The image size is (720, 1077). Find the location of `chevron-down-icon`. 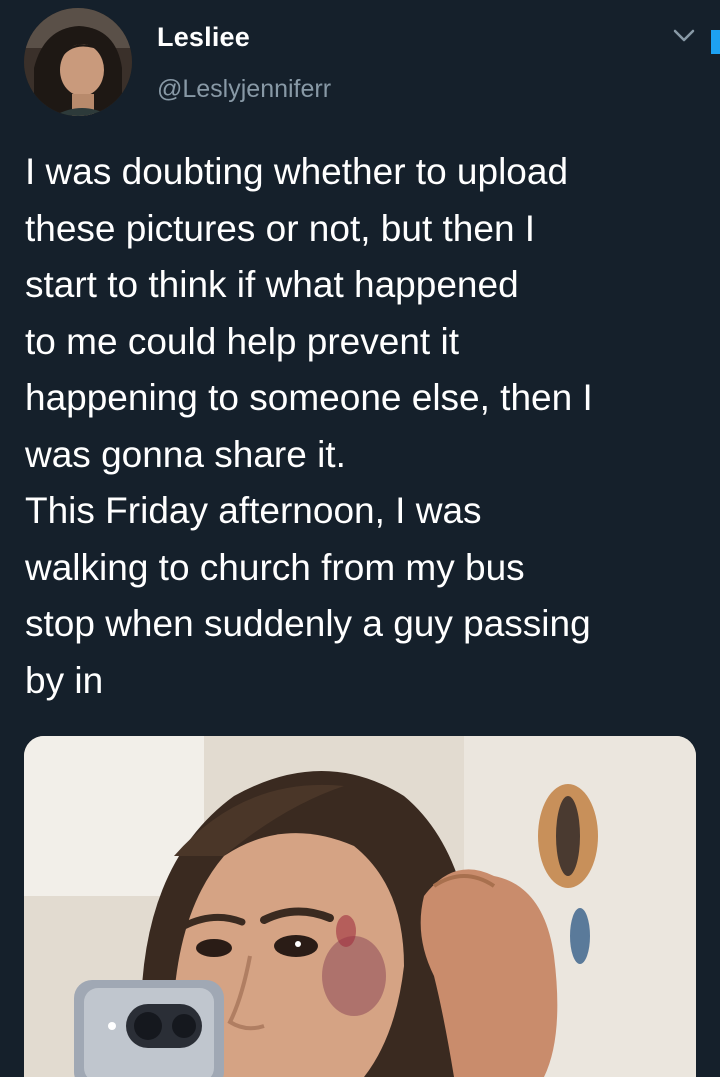

chevron-down-icon is located at coordinates (684, 36).